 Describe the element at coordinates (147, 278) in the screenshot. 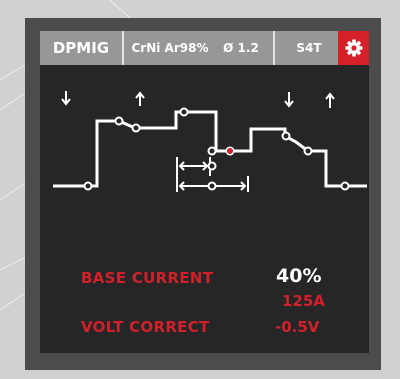

I see `base-current-label: BASE CURRENT` at that location.